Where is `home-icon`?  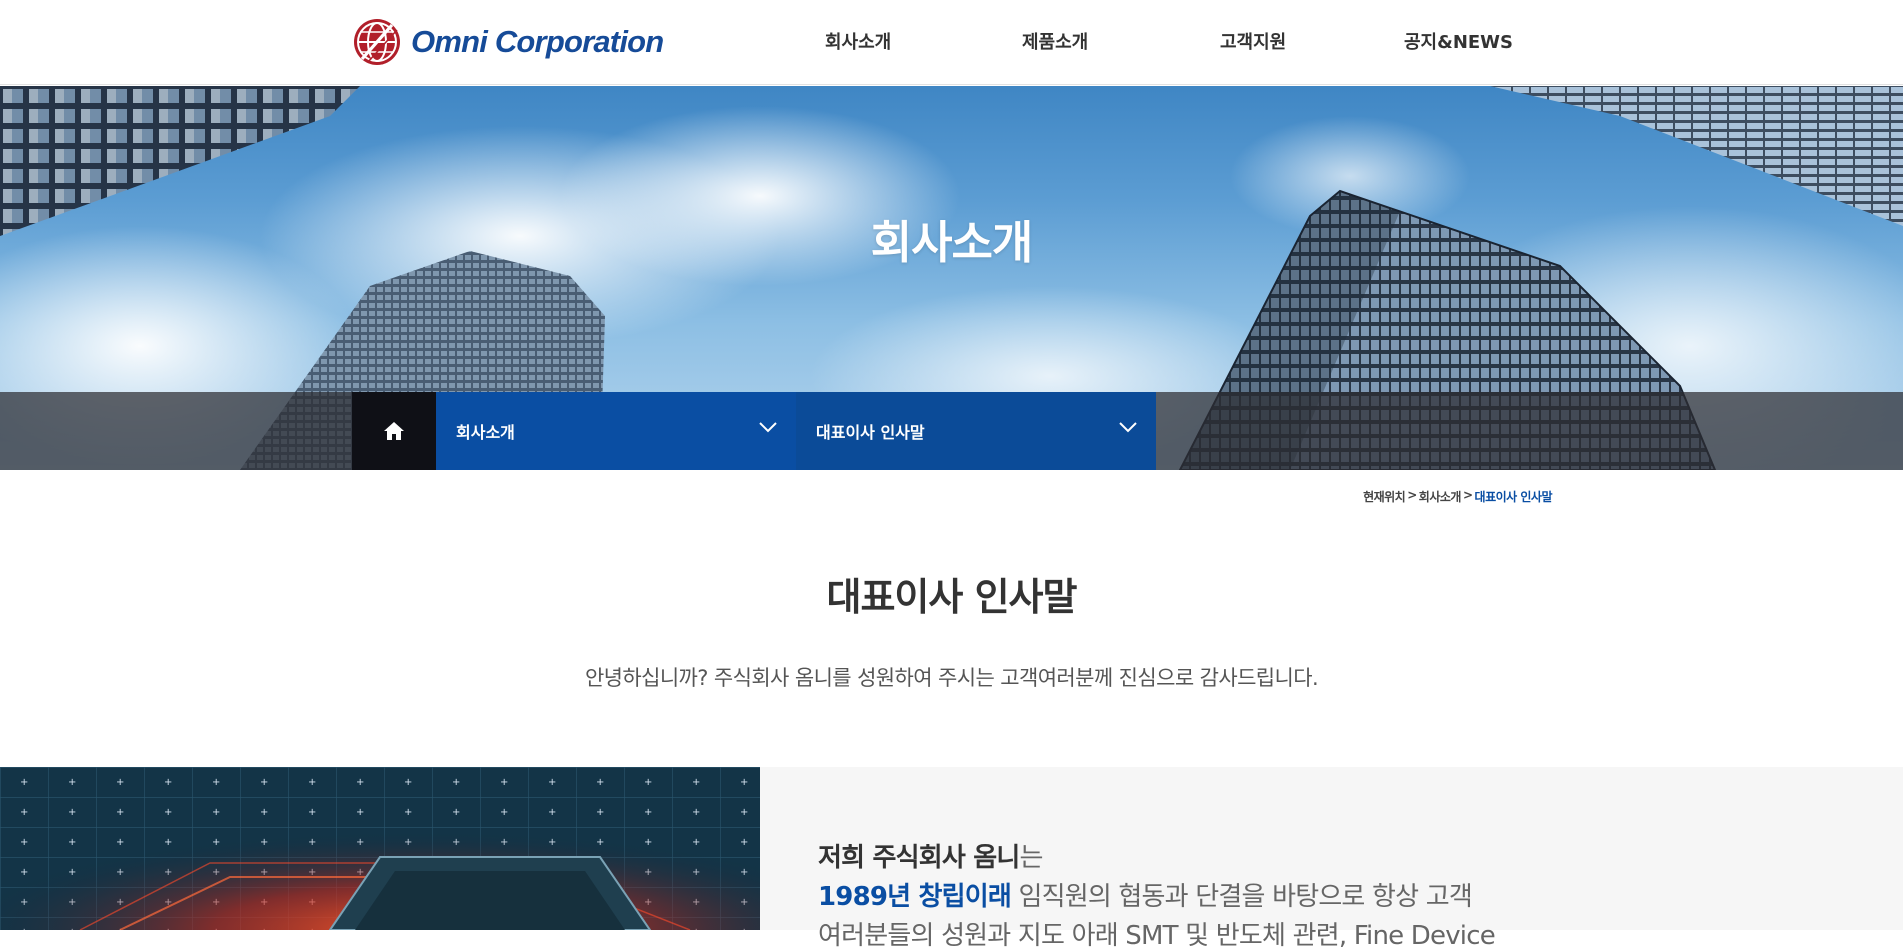 home-icon is located at coordinates (394, 431).